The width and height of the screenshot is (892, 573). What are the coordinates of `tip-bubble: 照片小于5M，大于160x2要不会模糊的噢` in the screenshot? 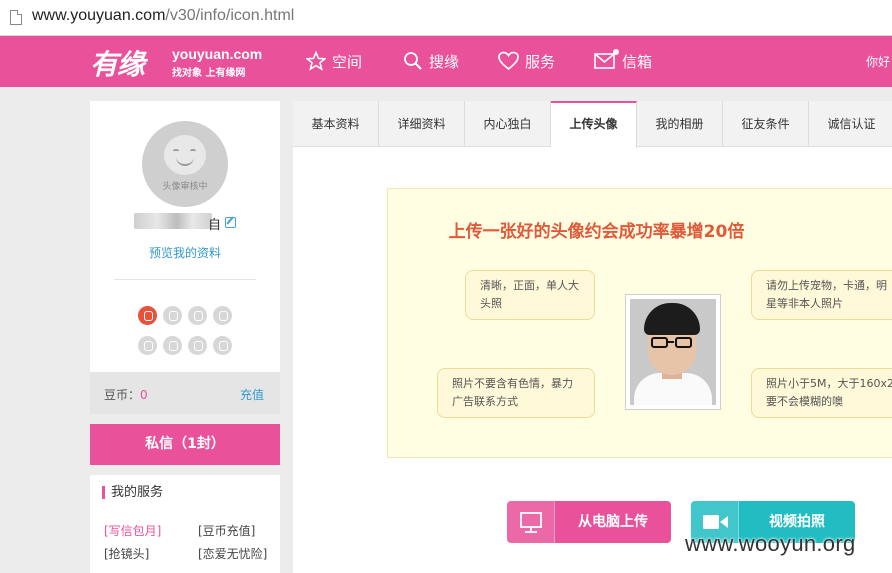 It's located at (821, 393).